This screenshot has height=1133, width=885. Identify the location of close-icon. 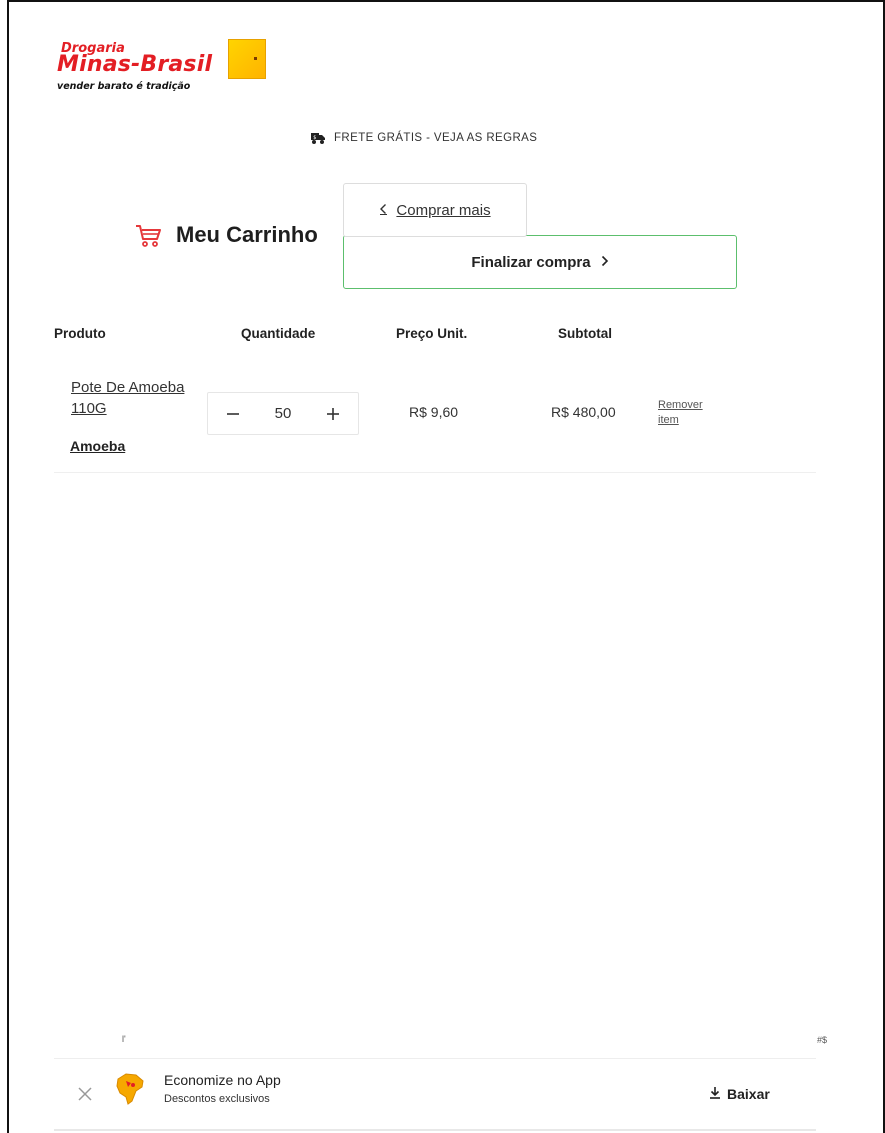
(85, 1094).